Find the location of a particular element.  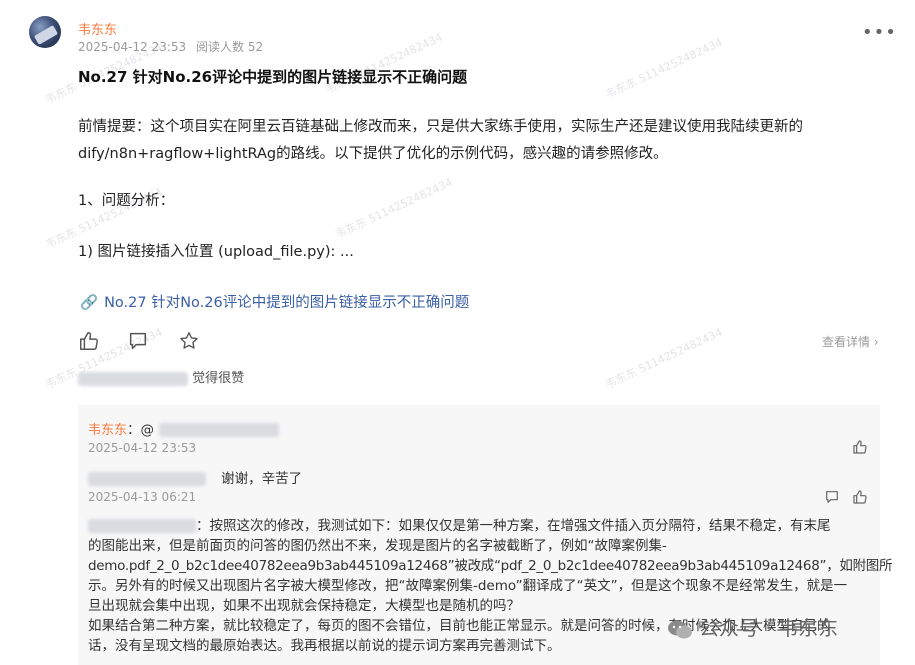

avatar is located at coordinates (45, 32).